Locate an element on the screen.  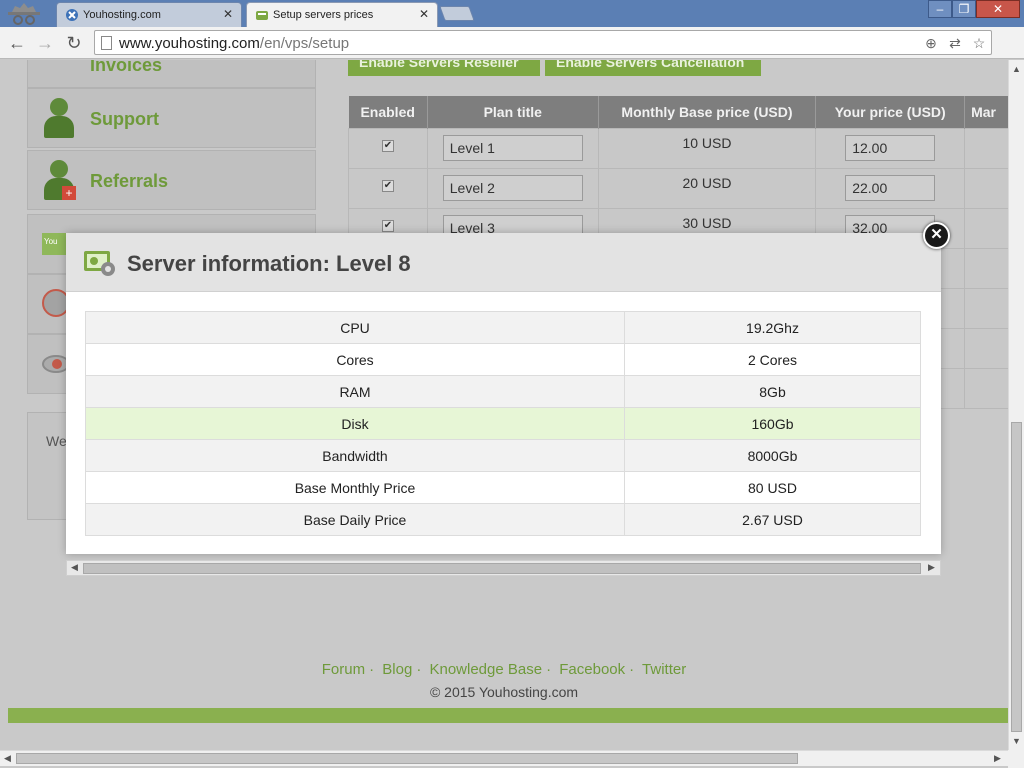
table-row: RAM 8Gb is located at coordinates (503, 391).